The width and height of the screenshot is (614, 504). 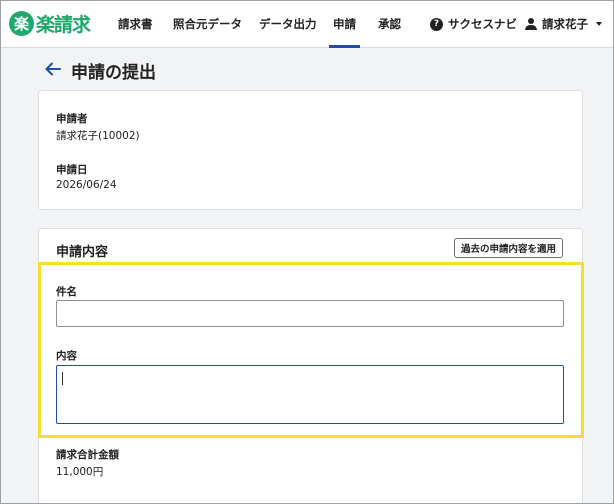 I want to click on body-label: 内容, so click(x=66, y=356).